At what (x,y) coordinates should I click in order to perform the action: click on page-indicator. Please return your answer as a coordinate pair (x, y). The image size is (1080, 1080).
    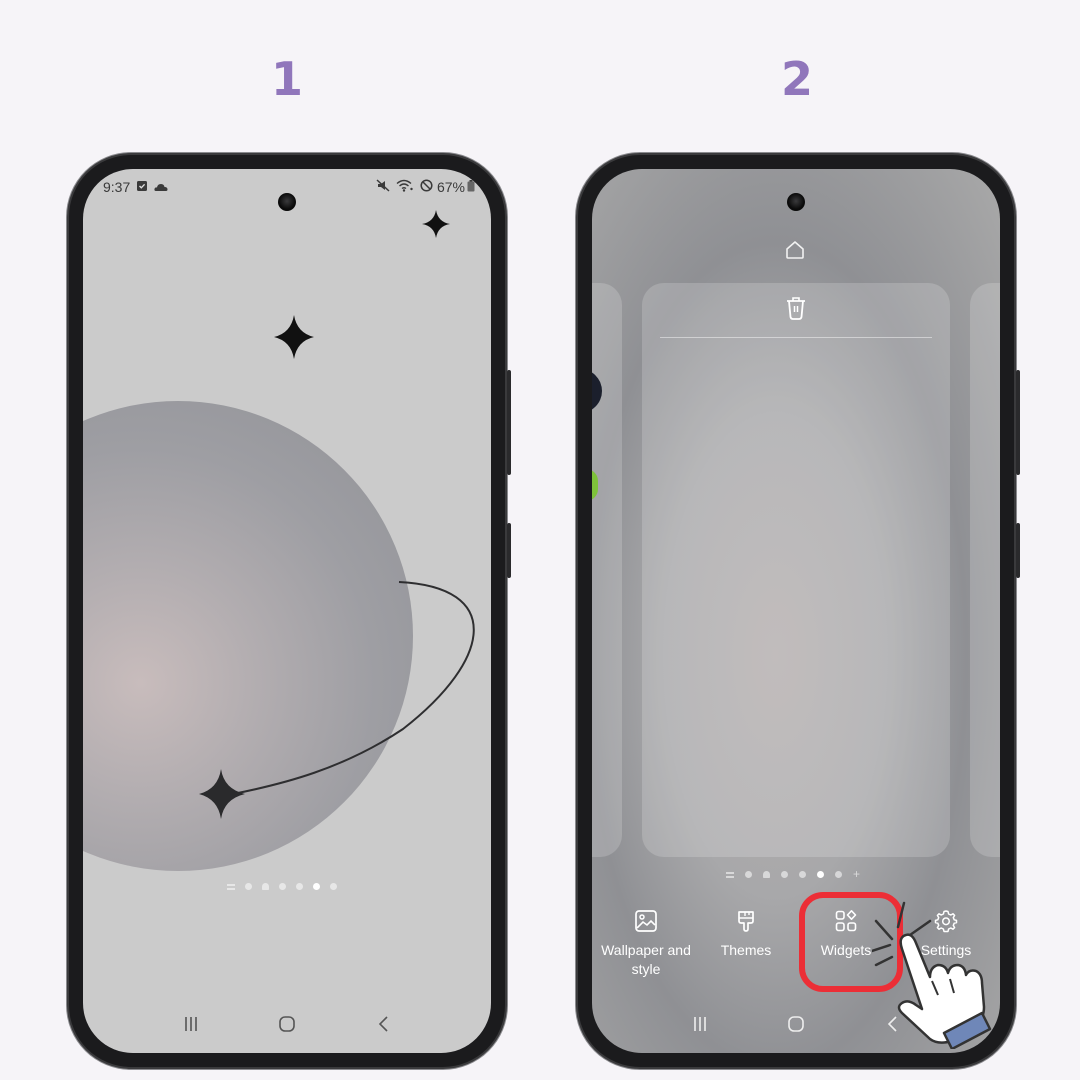
    Looking at the image, I should click on (282, 886).